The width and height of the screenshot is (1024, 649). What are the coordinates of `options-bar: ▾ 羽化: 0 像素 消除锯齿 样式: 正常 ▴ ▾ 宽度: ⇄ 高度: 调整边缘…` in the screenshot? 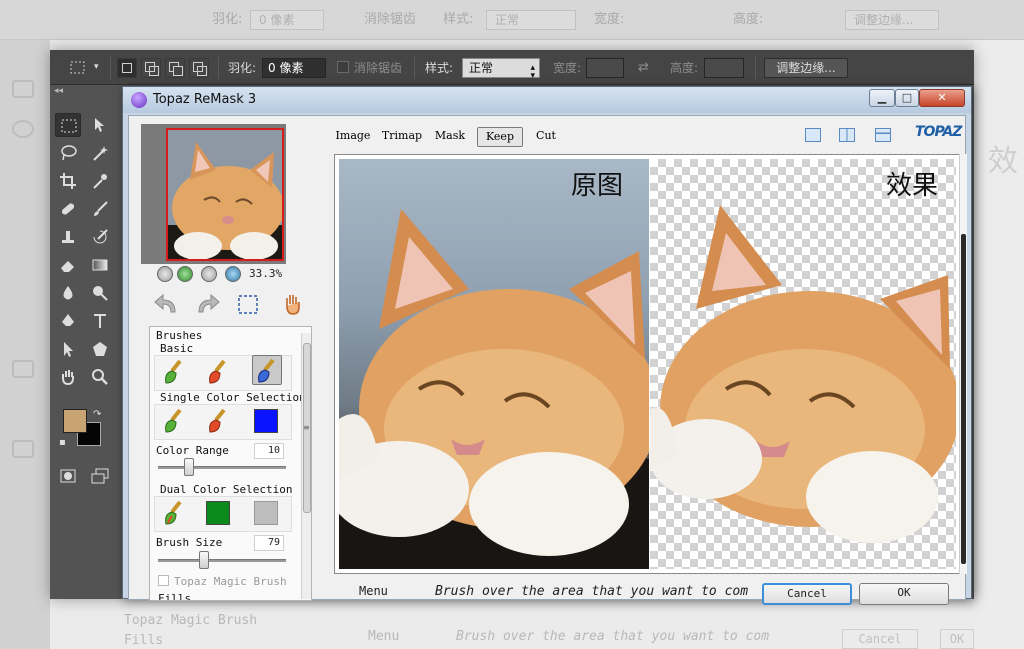 It's located at (512, 67).